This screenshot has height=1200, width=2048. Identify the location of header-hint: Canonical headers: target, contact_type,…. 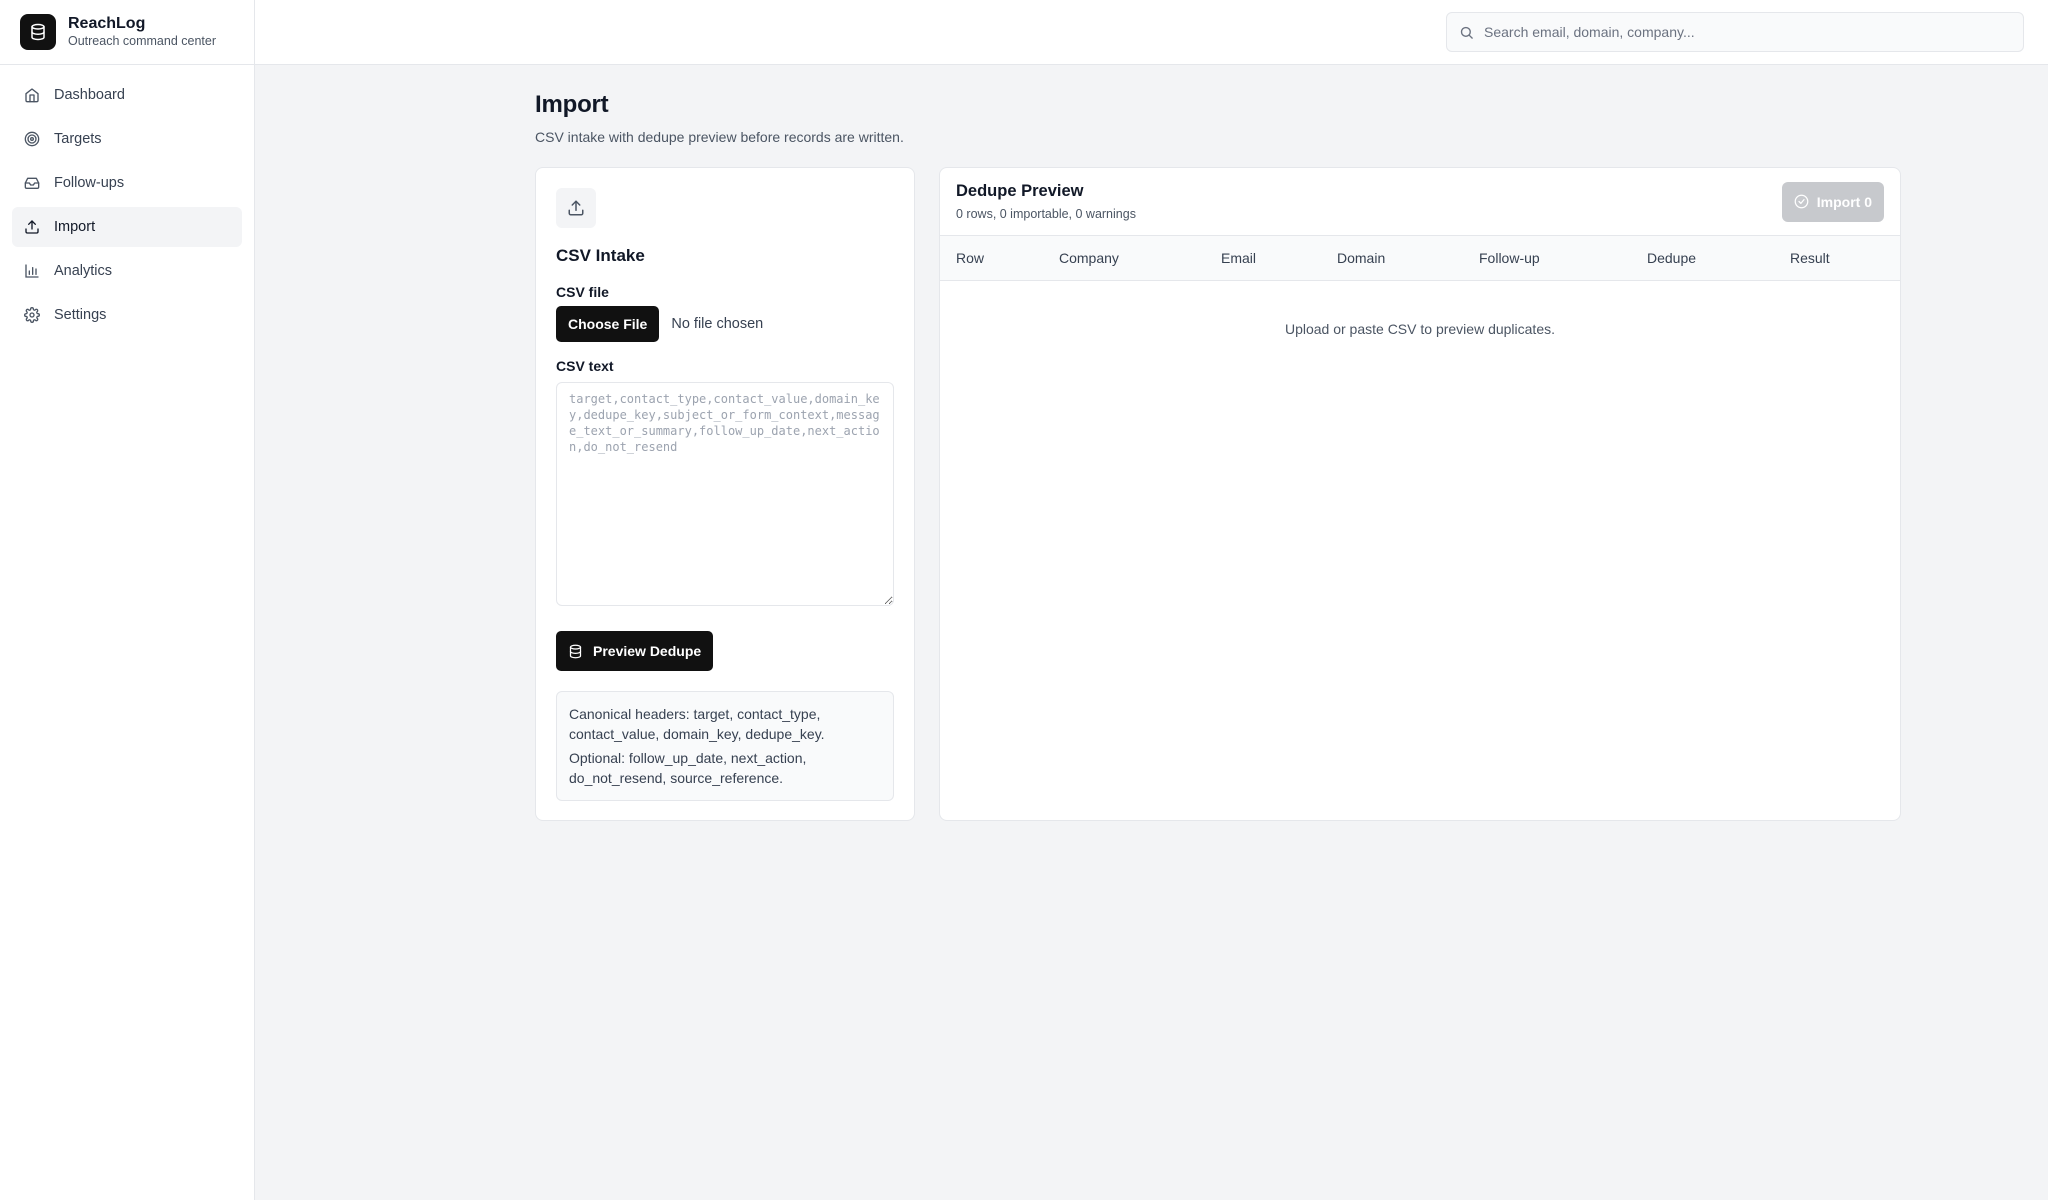
(725, 746).